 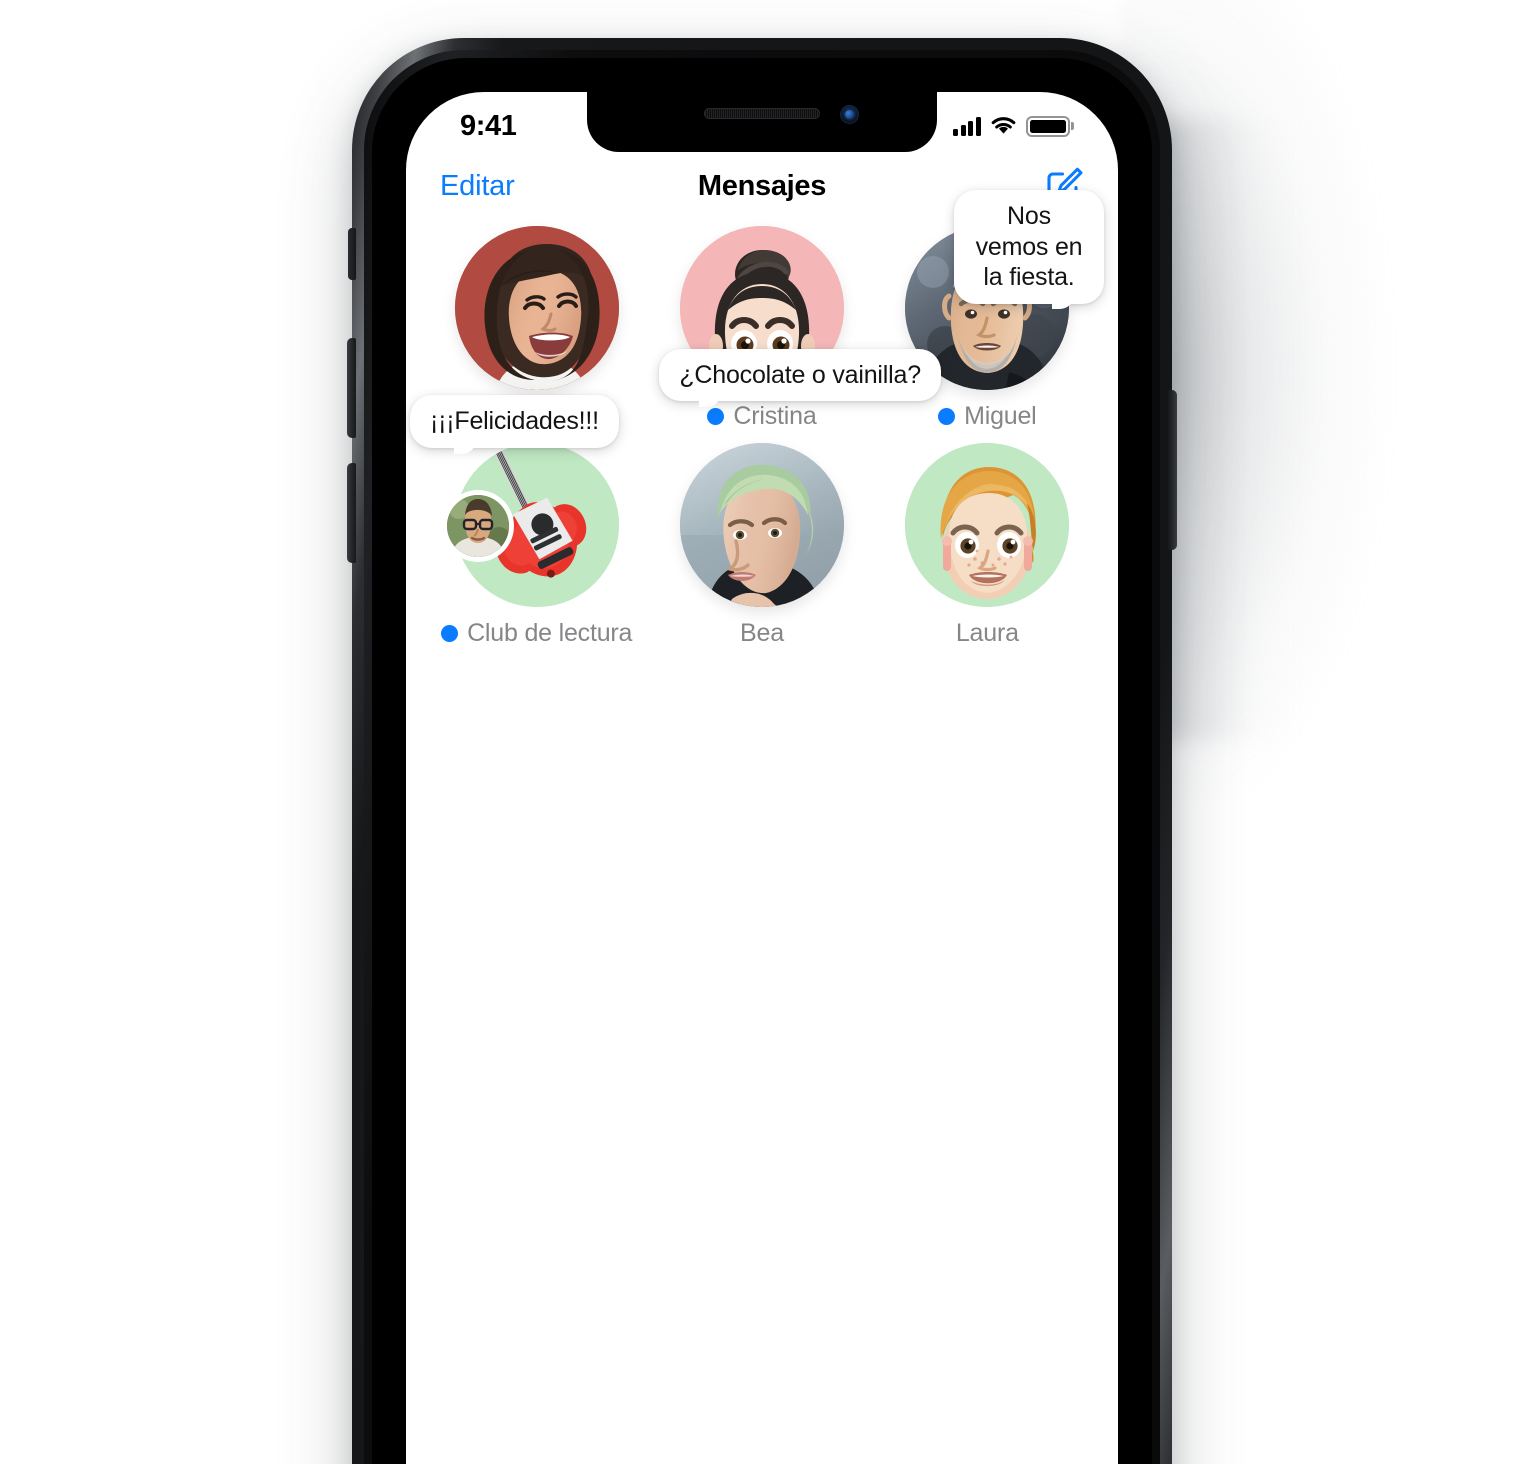 I want to click on group-member-avatar, so click(x=477, y=526).